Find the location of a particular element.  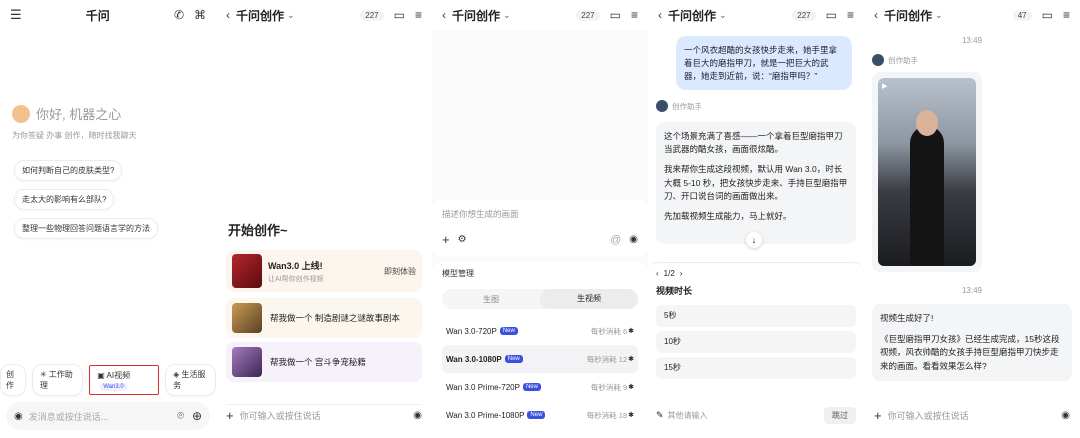

video-thumbnail: ▶ is located at coordinates (927, 172).